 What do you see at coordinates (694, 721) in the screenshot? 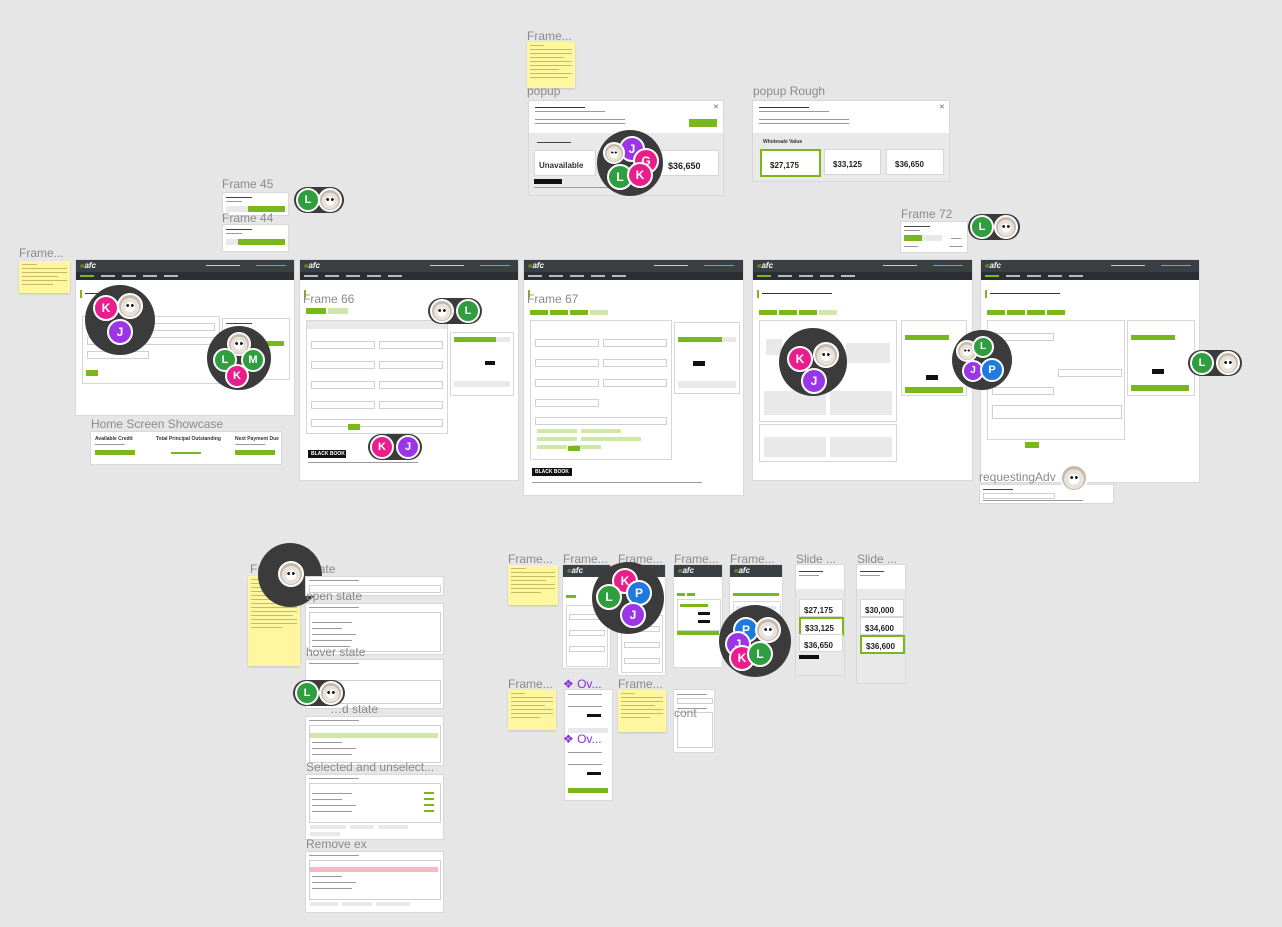
I see `content-list` at bounding box center [694, 721].